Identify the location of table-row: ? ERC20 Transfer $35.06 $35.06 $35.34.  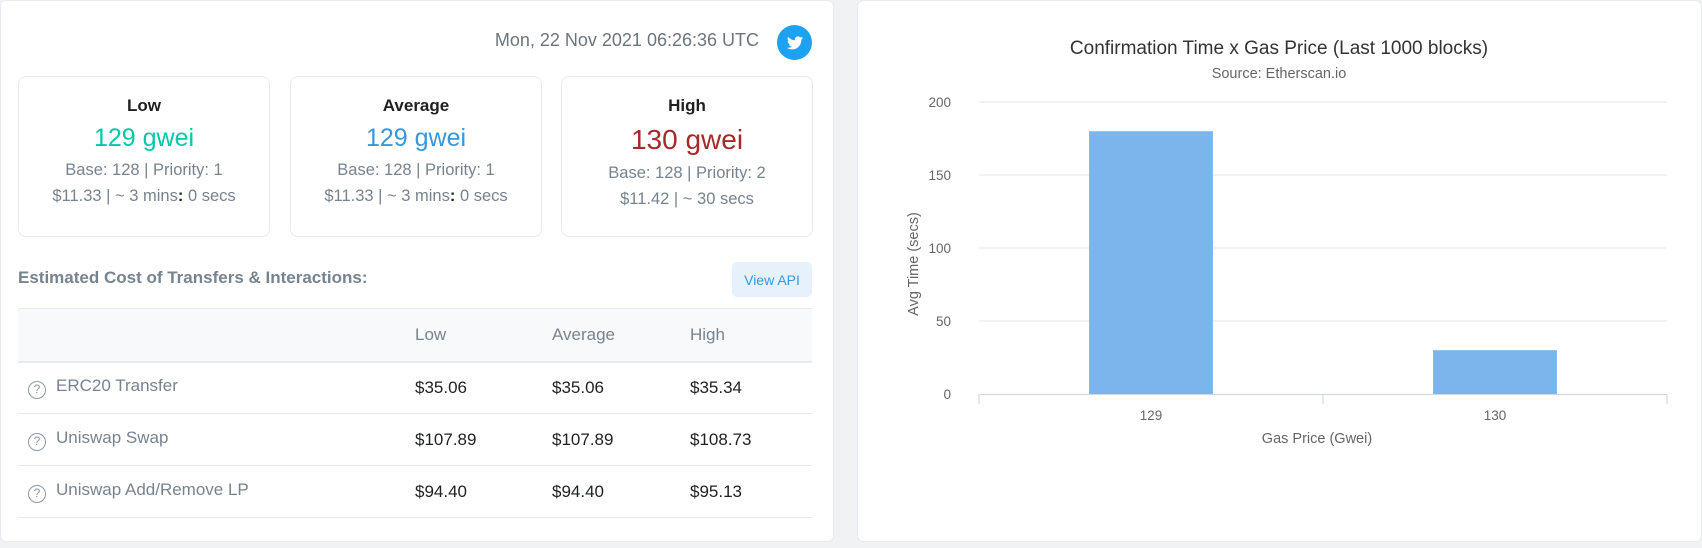
(415, 388).